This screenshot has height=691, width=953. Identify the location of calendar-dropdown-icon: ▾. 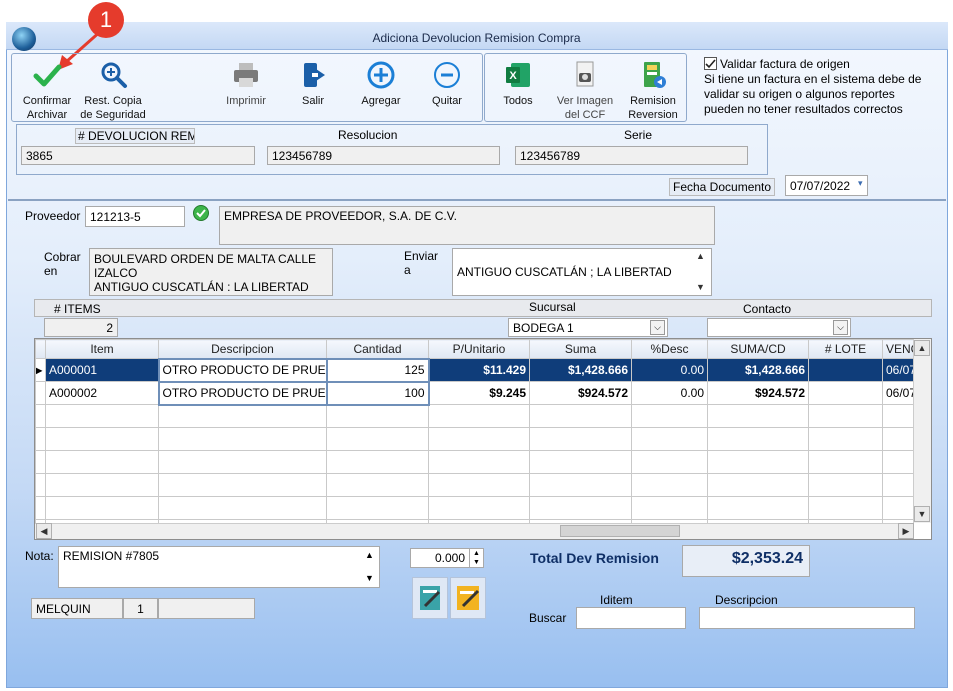
(863, 184).